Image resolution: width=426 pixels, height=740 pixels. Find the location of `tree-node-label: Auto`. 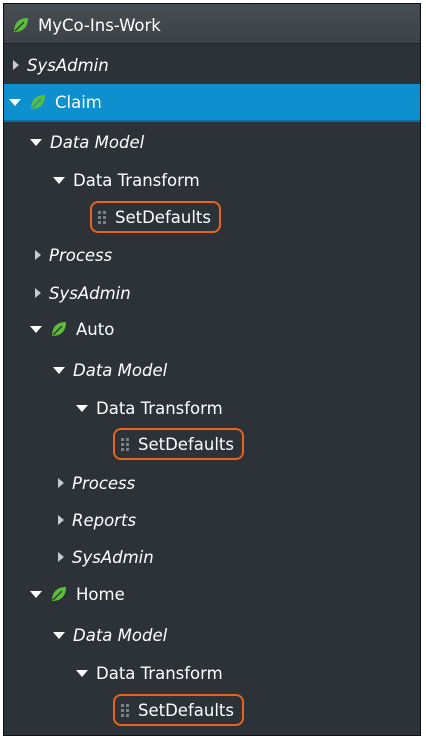

tree-node-label: Auto is located at coordinates (95, 329).